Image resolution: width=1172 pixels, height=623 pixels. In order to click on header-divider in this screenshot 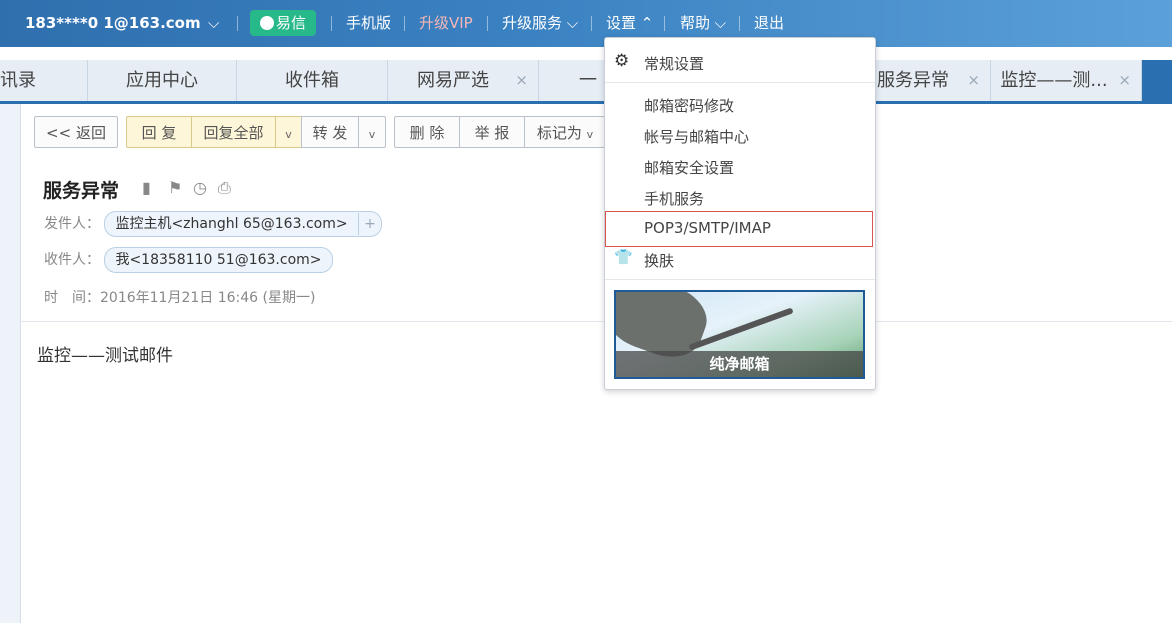, I will do `click(596, 321)`.